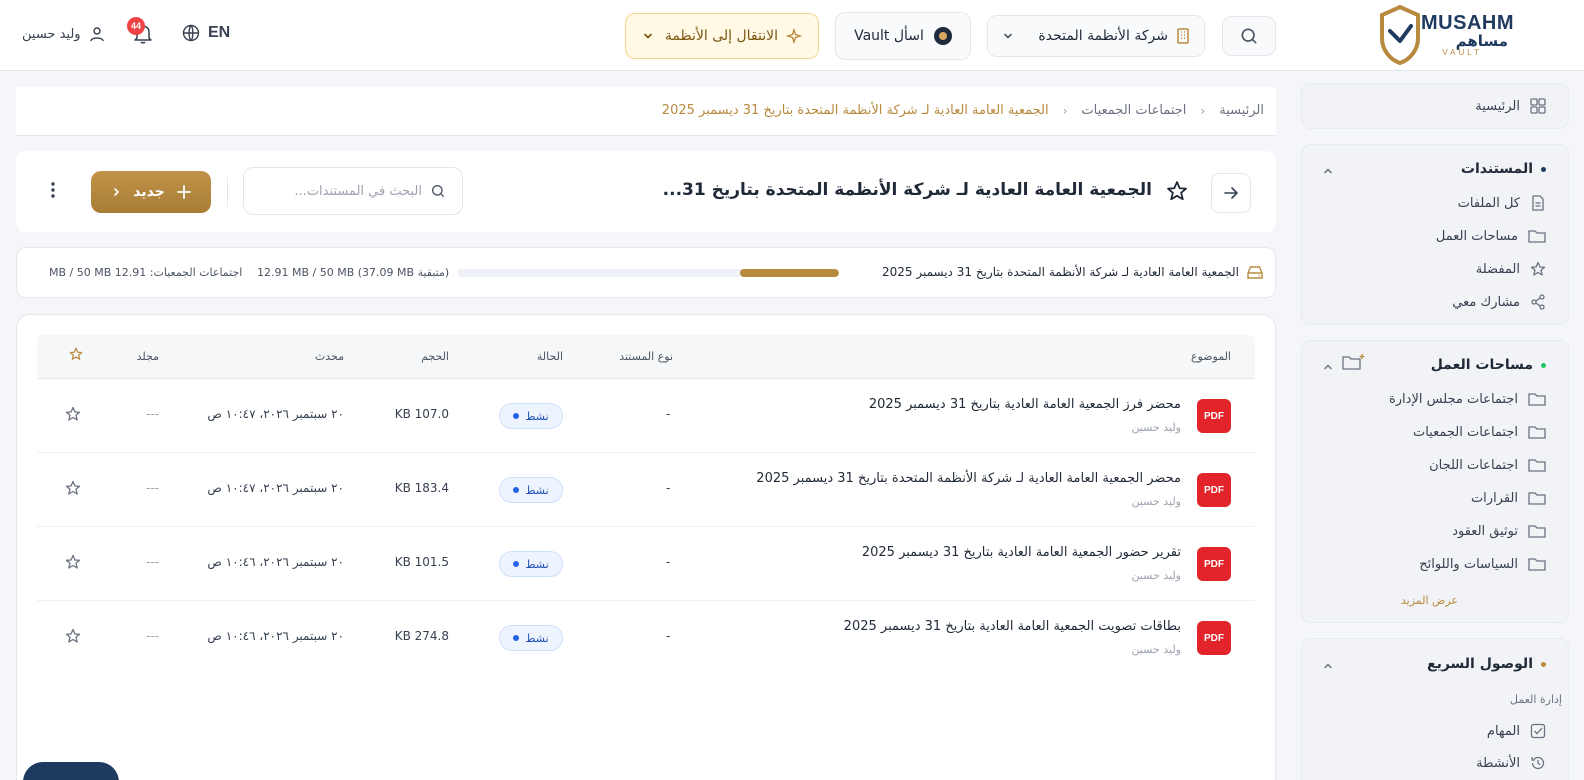 This screenshot has width=1584, height=780. Describe the element at coordinates (1444, 36) in the screenshot. I see `brand-logo: MUSAHM مساهم VAULT` at that location.